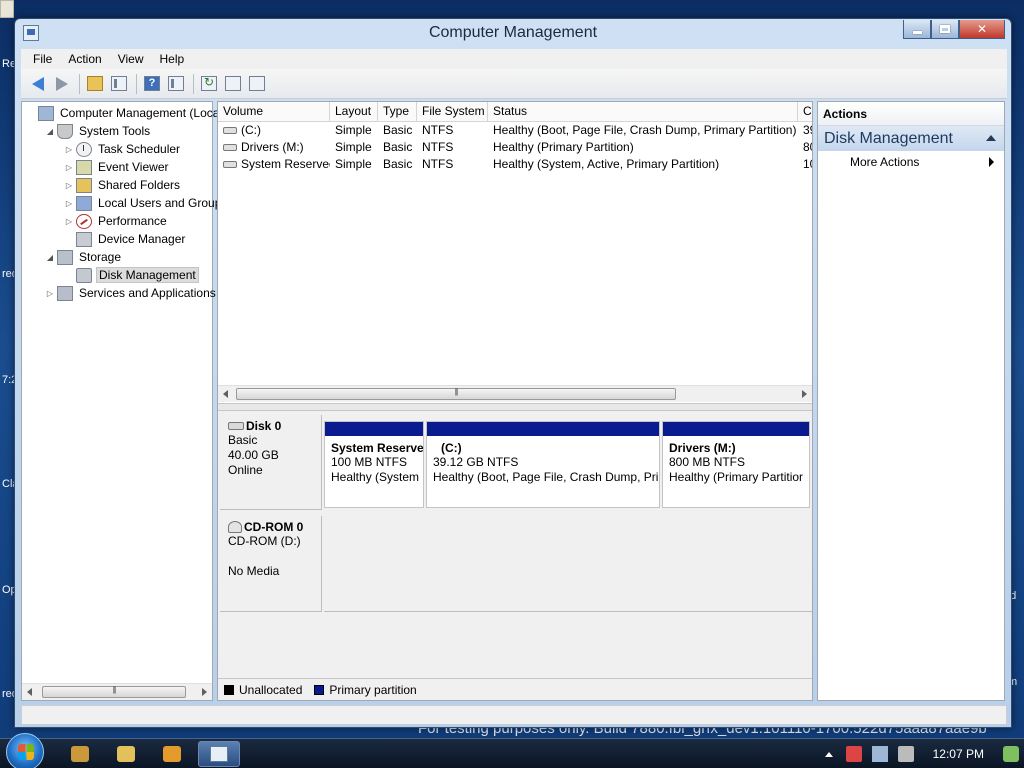  What do you see at coordinates (354, 112) in the screenshot?
I see `column-header-layout: Layout` at bounding box center [354, 112].